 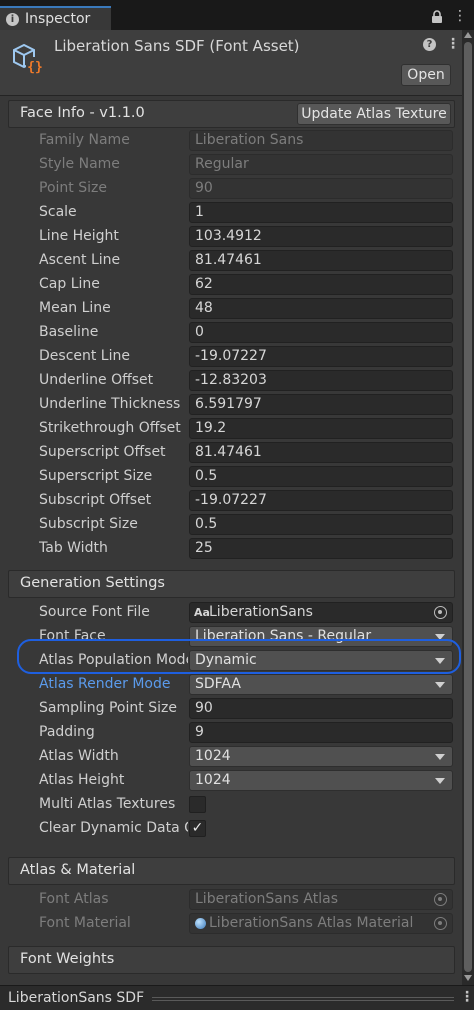 I want to click on field-label: Baseline, so click(x=69, y=332).